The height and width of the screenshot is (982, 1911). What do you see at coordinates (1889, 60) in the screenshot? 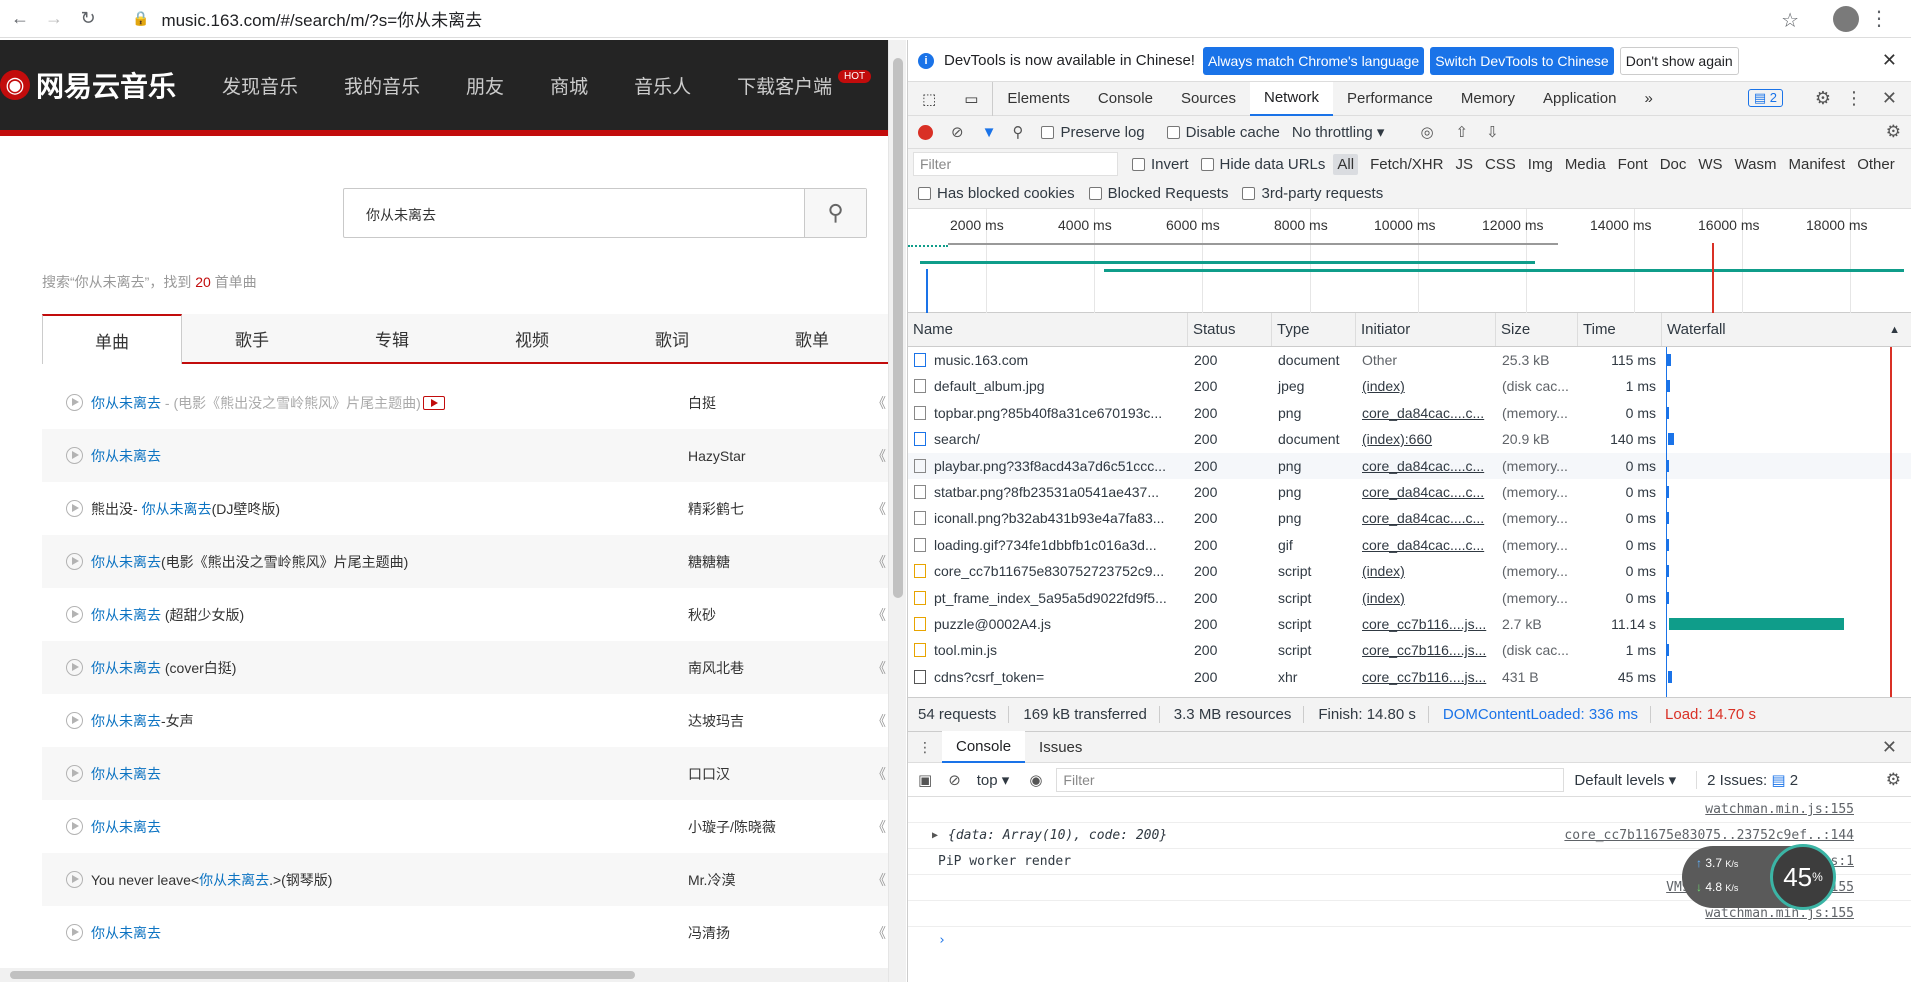
I see `close-icon: ✕` at bounding box center [1889, 60].